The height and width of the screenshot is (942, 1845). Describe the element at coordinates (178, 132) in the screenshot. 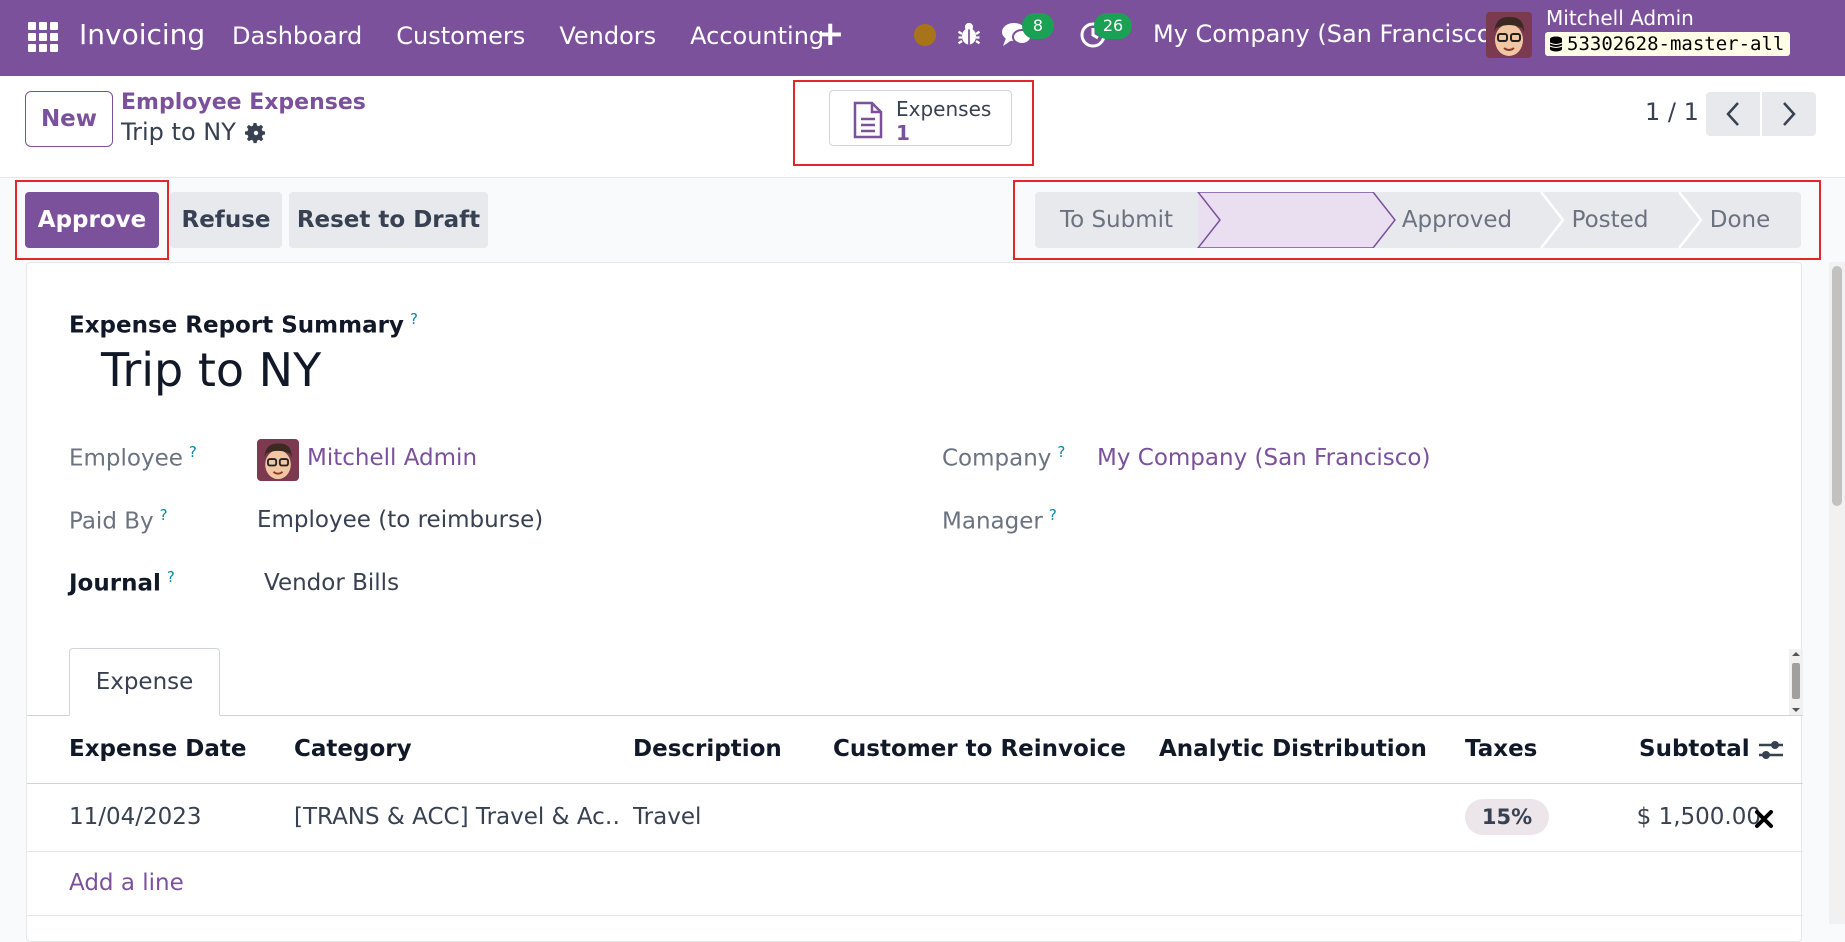

I see `breadcrumb-current: Trip to NY` at that location.